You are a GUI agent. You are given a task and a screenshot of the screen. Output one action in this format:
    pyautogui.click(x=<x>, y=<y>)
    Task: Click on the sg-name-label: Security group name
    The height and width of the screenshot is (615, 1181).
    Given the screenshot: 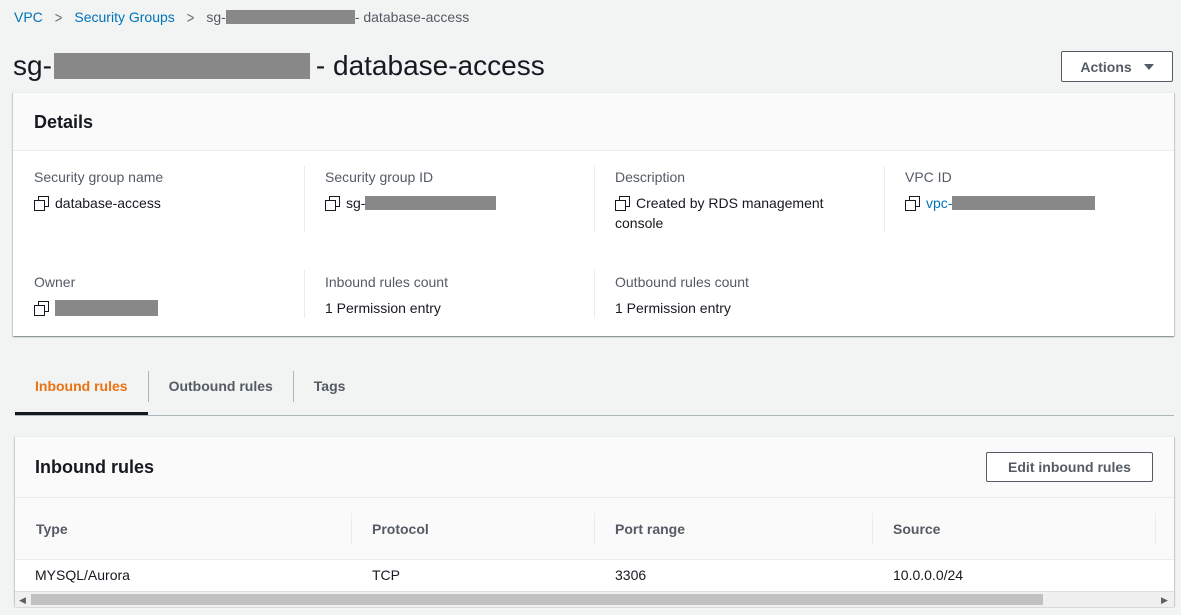 What is the action you would take?
    pyautogui.click(x=99, y=177)
    